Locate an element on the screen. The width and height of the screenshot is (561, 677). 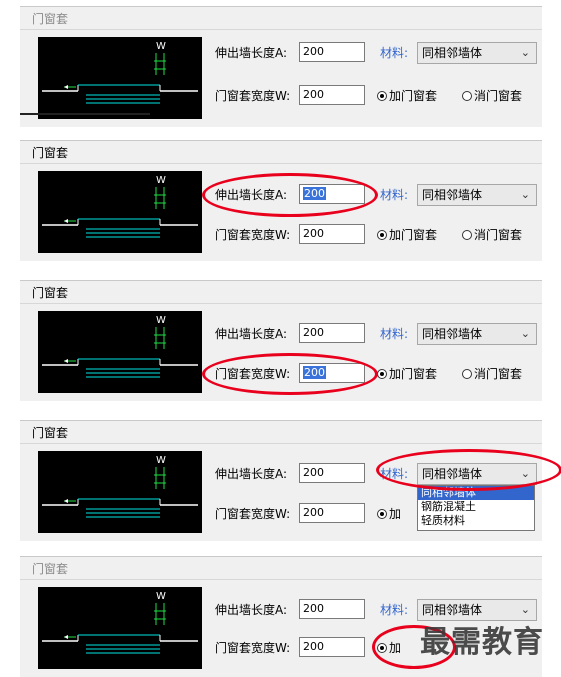
divider is located at coordinates (85, 114).